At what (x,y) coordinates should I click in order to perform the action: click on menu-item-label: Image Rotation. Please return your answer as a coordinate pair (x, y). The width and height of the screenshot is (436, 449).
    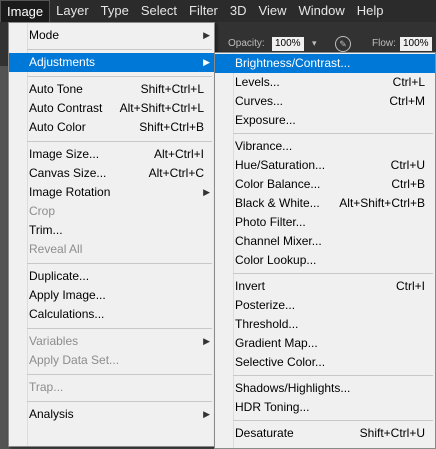
    Looking at the image, I should click on (70, 192).